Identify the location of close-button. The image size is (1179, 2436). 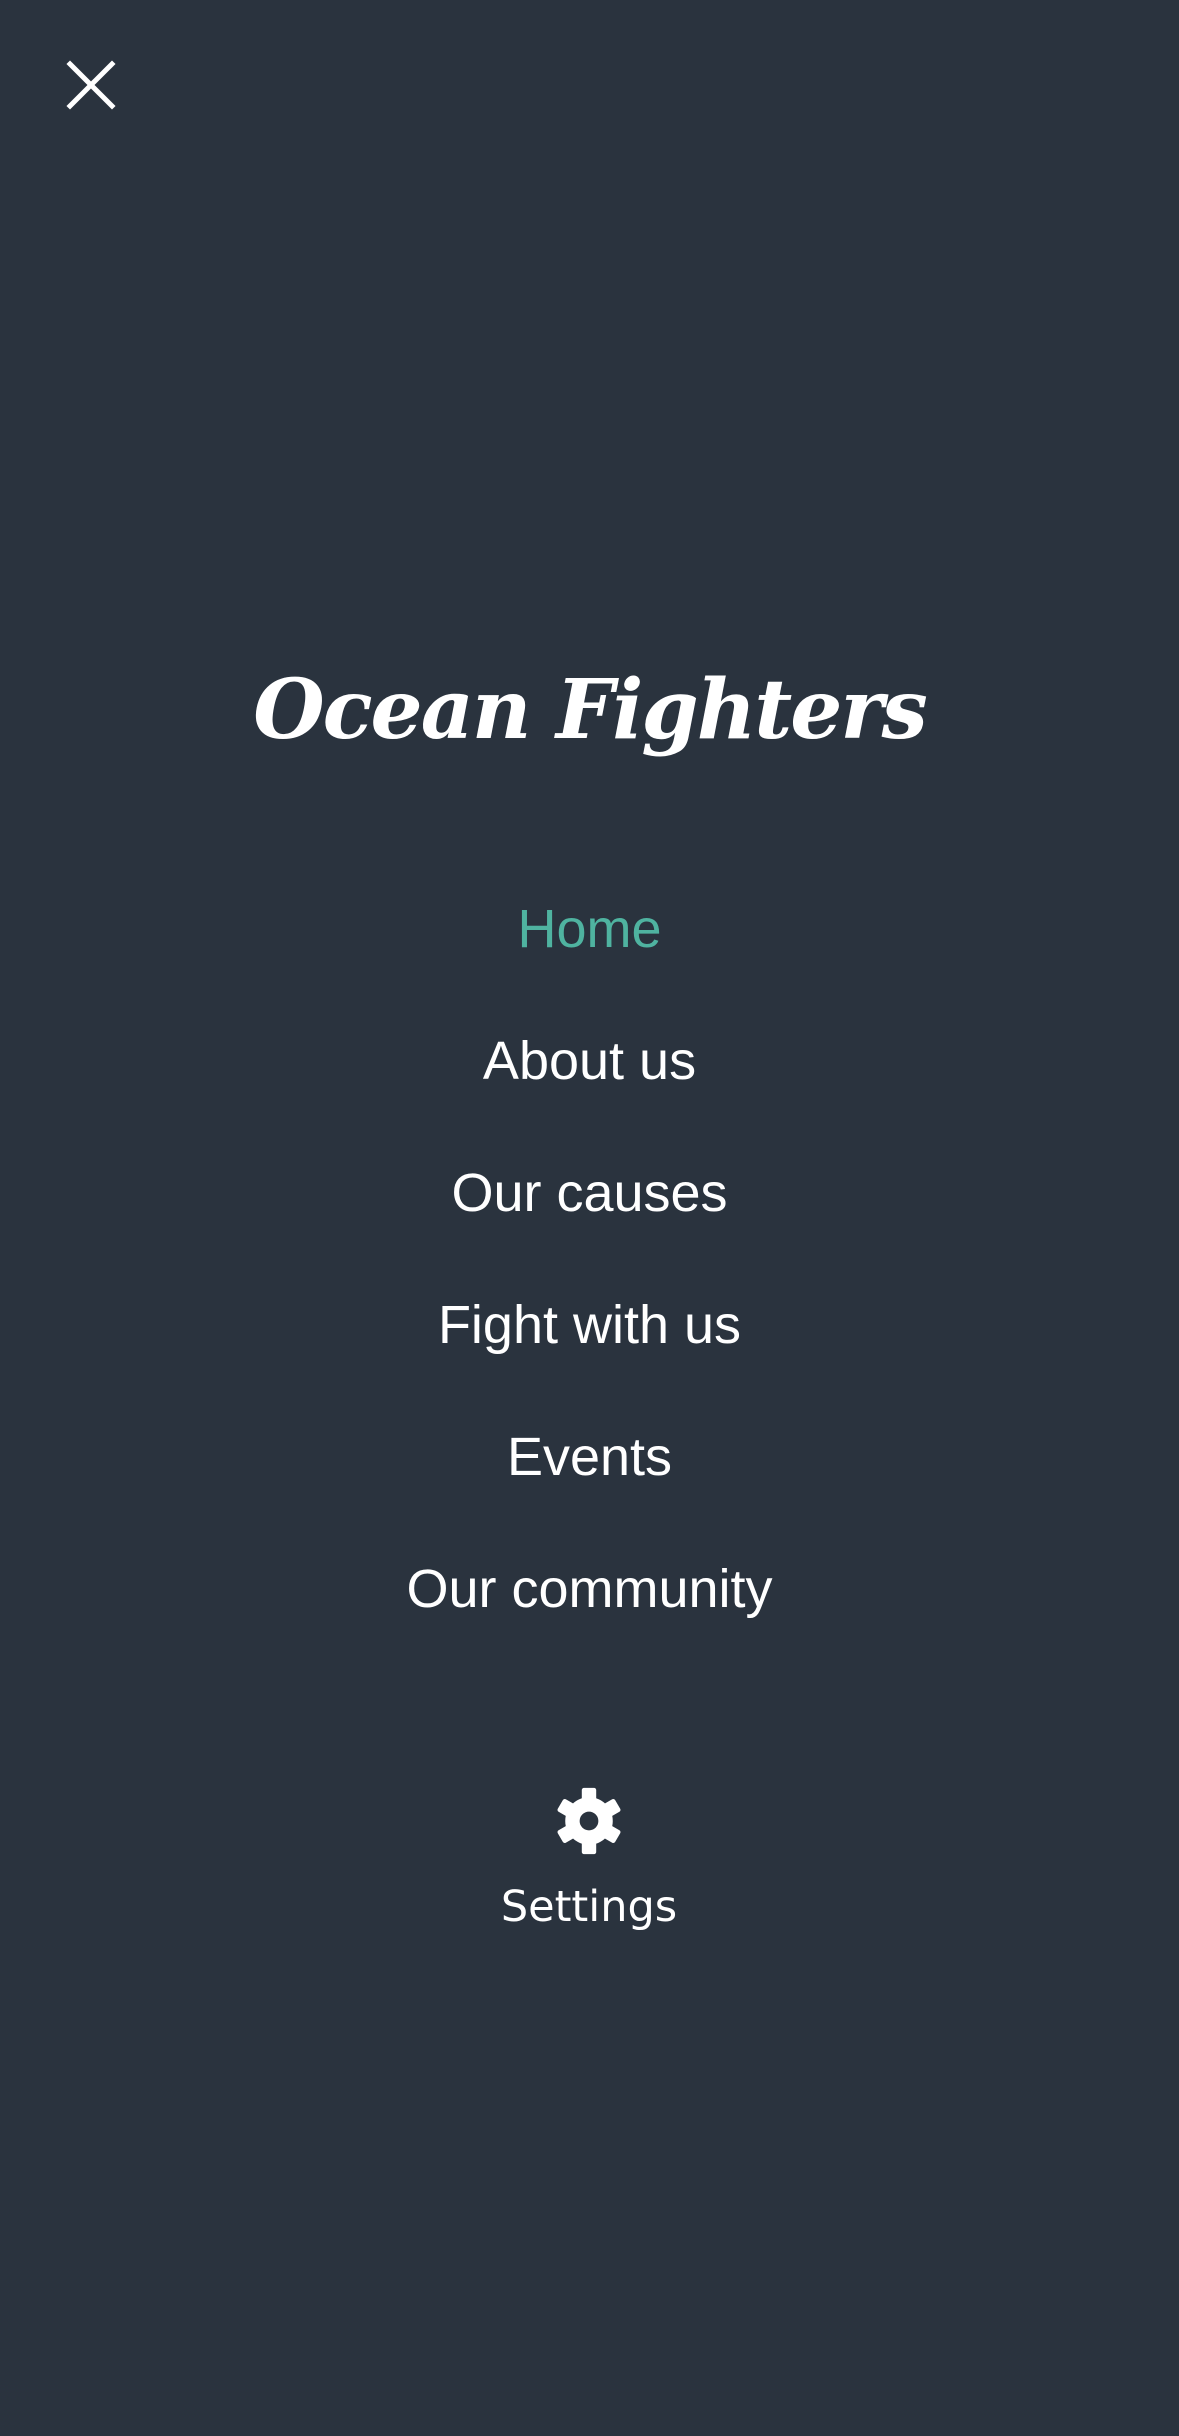
(91, 85).